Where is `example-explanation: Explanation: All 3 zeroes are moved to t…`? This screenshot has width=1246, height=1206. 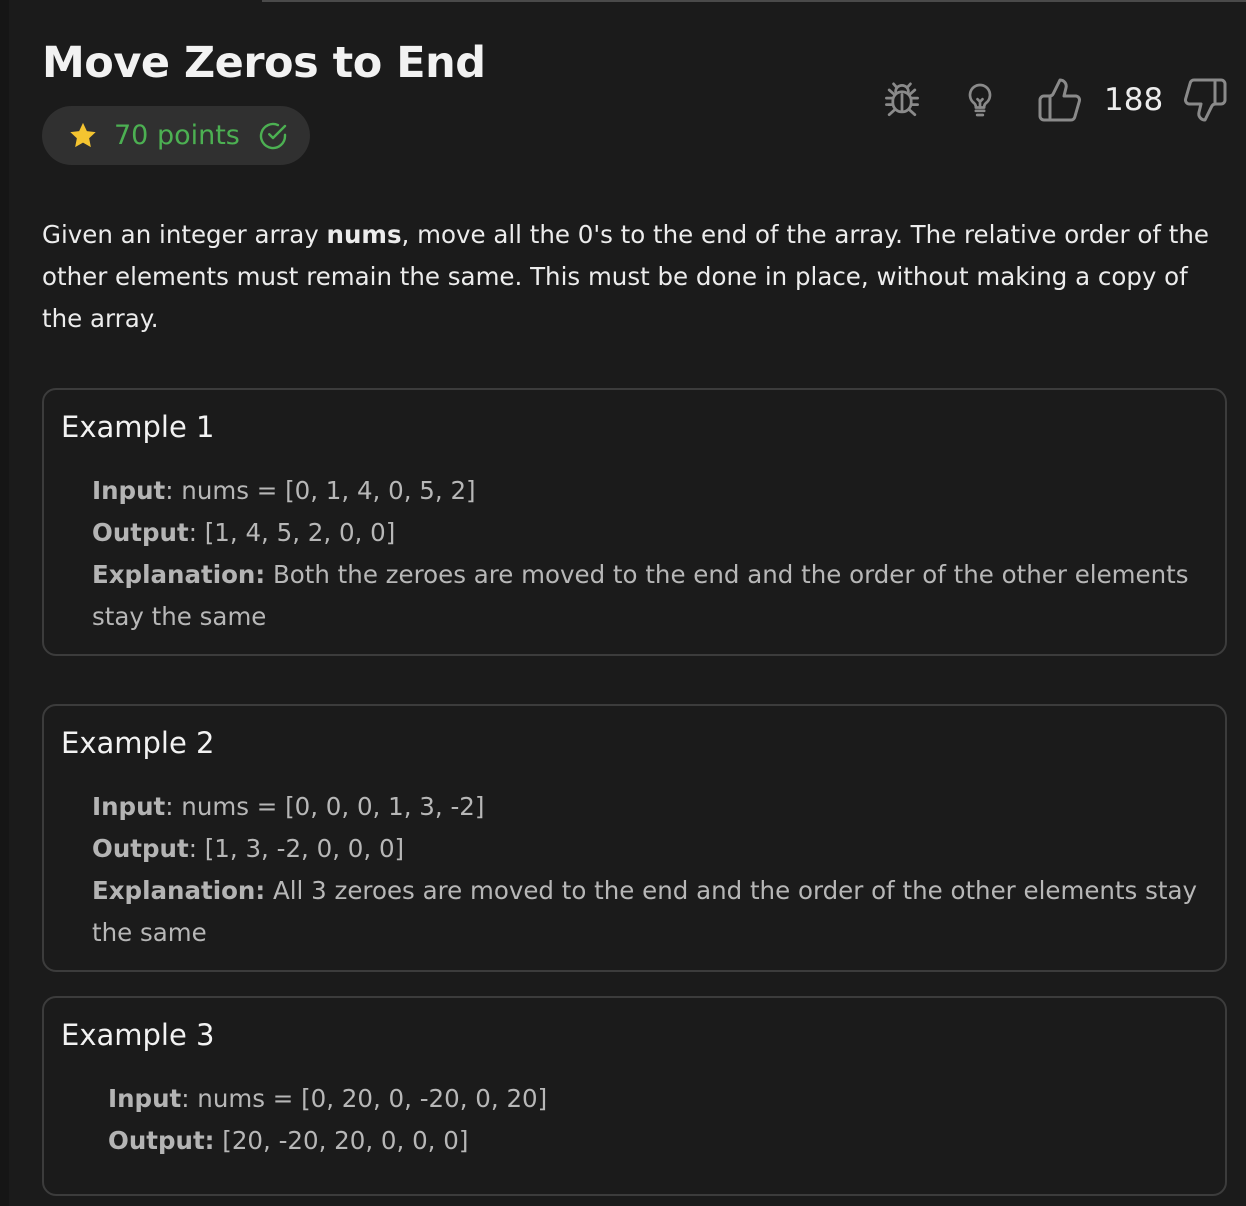 example-explanation: Explanation: All 3 zeroes are moved to t… is located at coordinates (647, 912).